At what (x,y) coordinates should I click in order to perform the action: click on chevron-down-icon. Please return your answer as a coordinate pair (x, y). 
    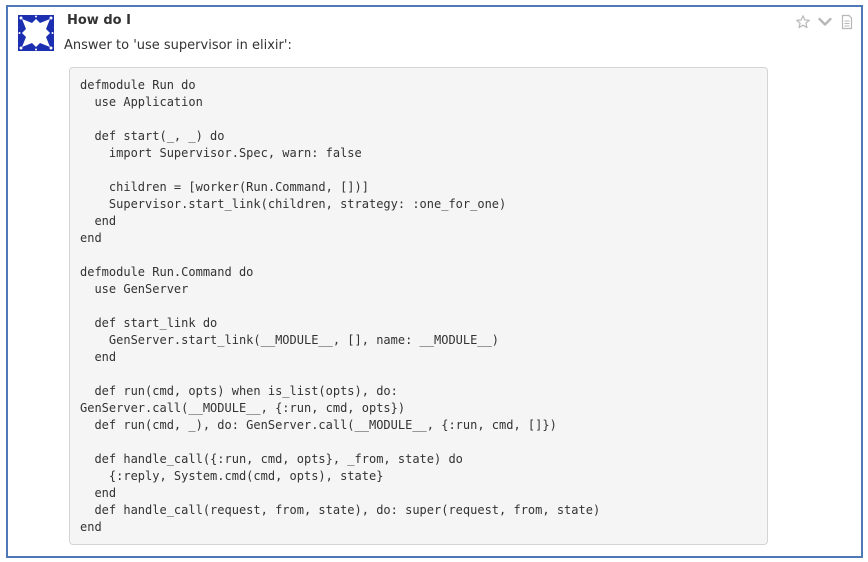
    Looking at the image, I should click on (825, 22).